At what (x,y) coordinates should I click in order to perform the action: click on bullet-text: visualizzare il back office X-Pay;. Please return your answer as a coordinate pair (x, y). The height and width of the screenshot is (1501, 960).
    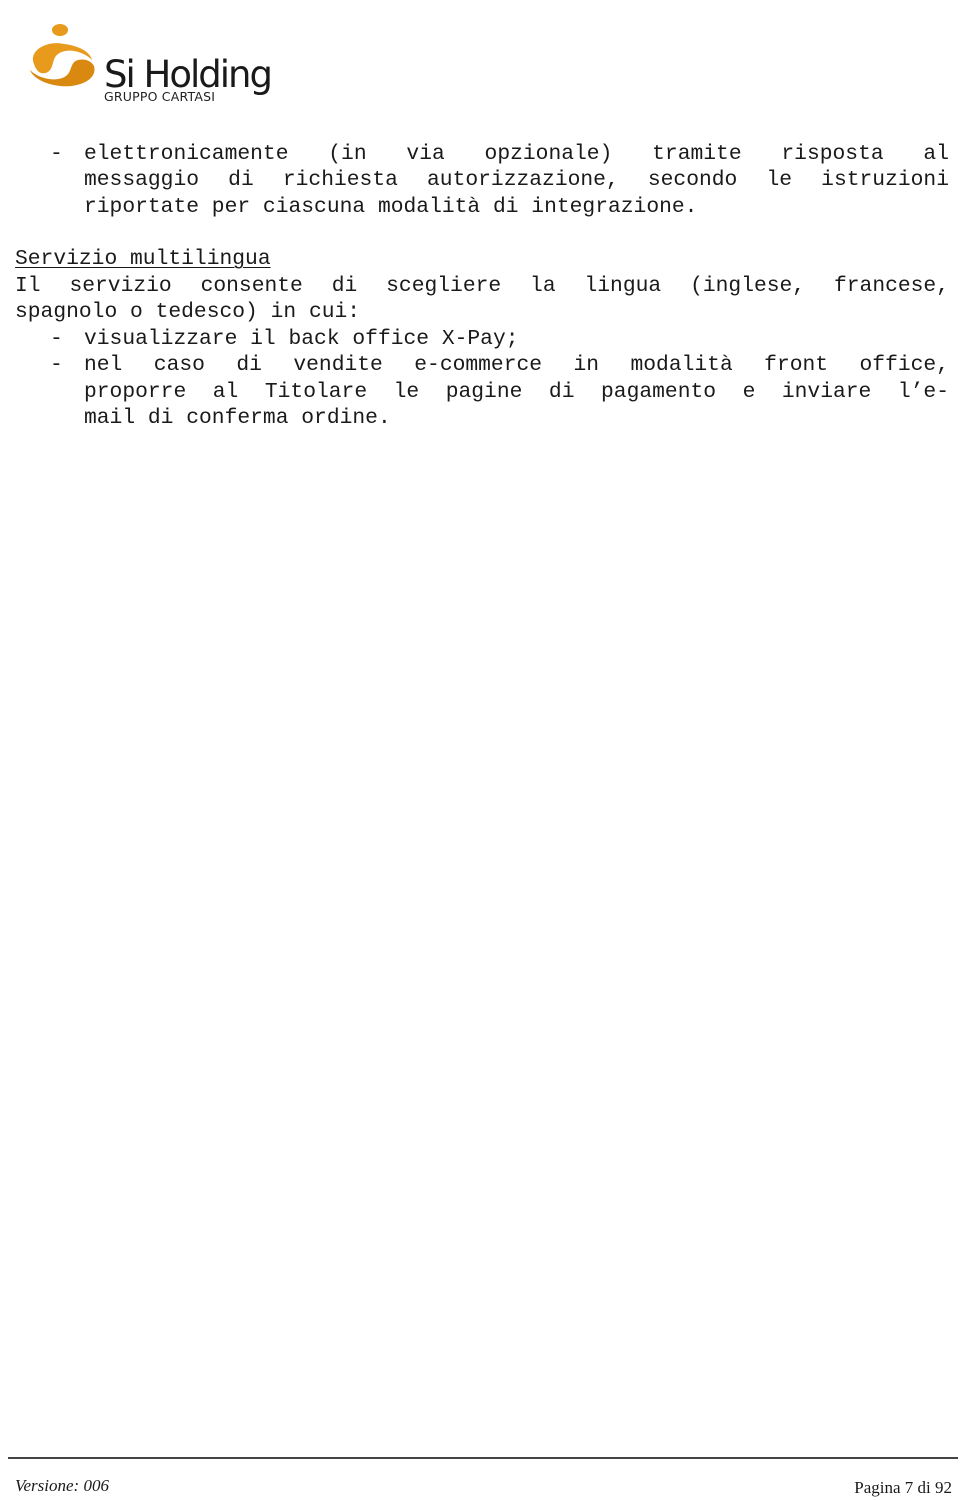
    Looking at the image, I should click on (301, 339).